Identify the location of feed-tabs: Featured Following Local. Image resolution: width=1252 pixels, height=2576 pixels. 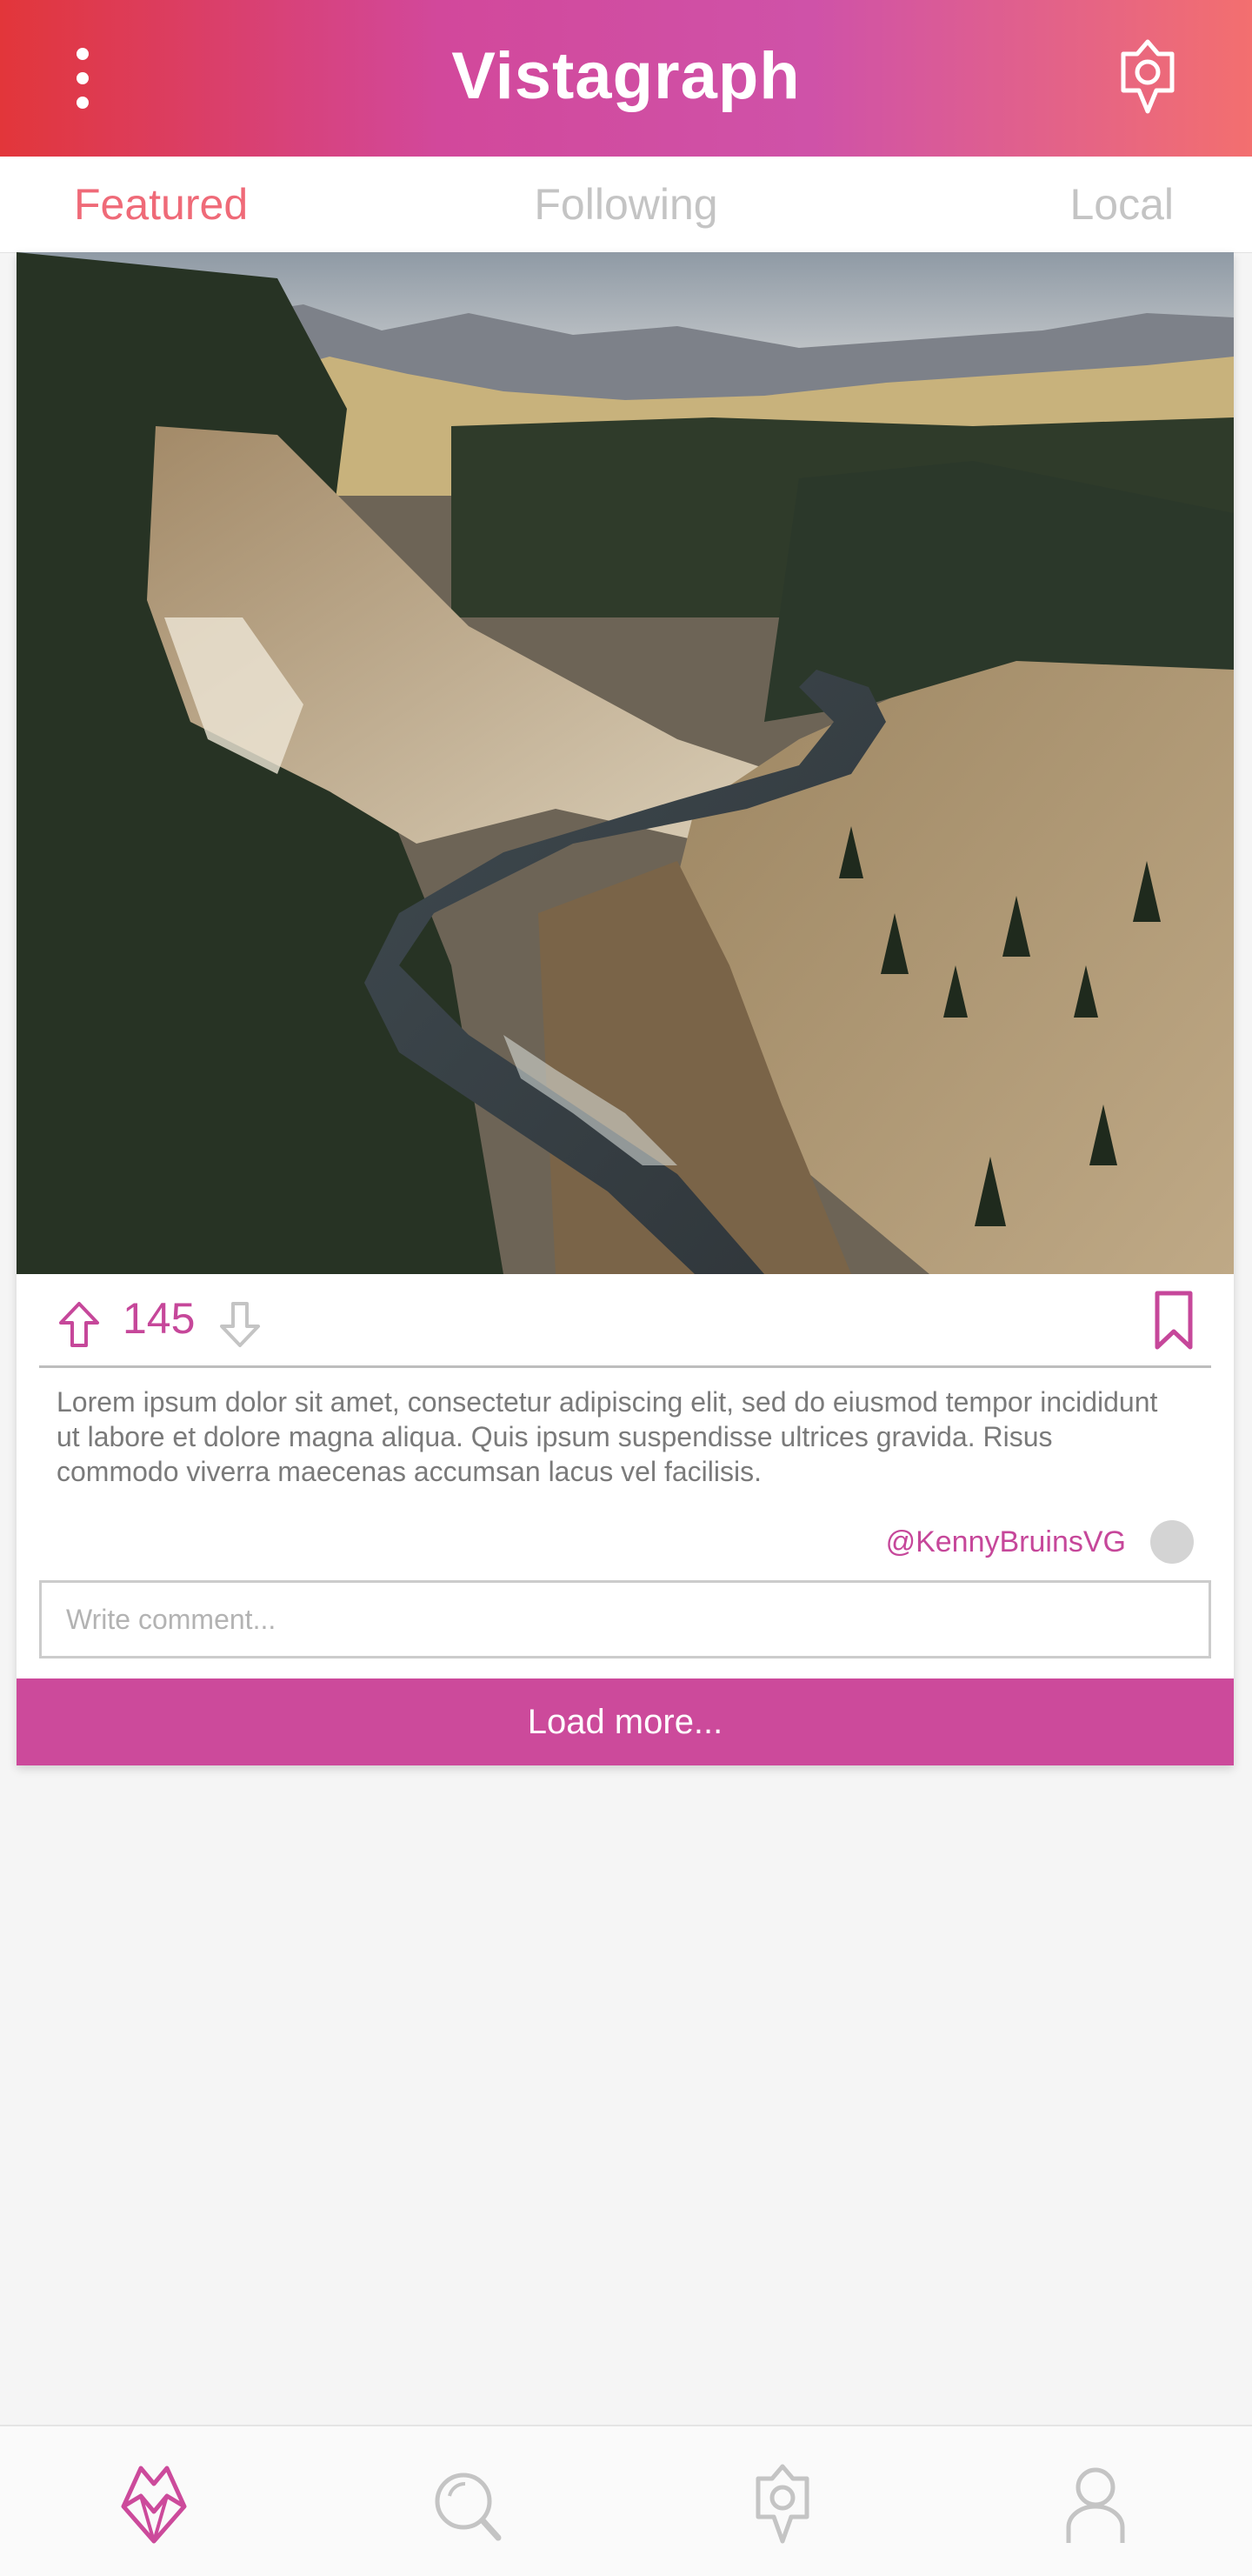
(626, 205).